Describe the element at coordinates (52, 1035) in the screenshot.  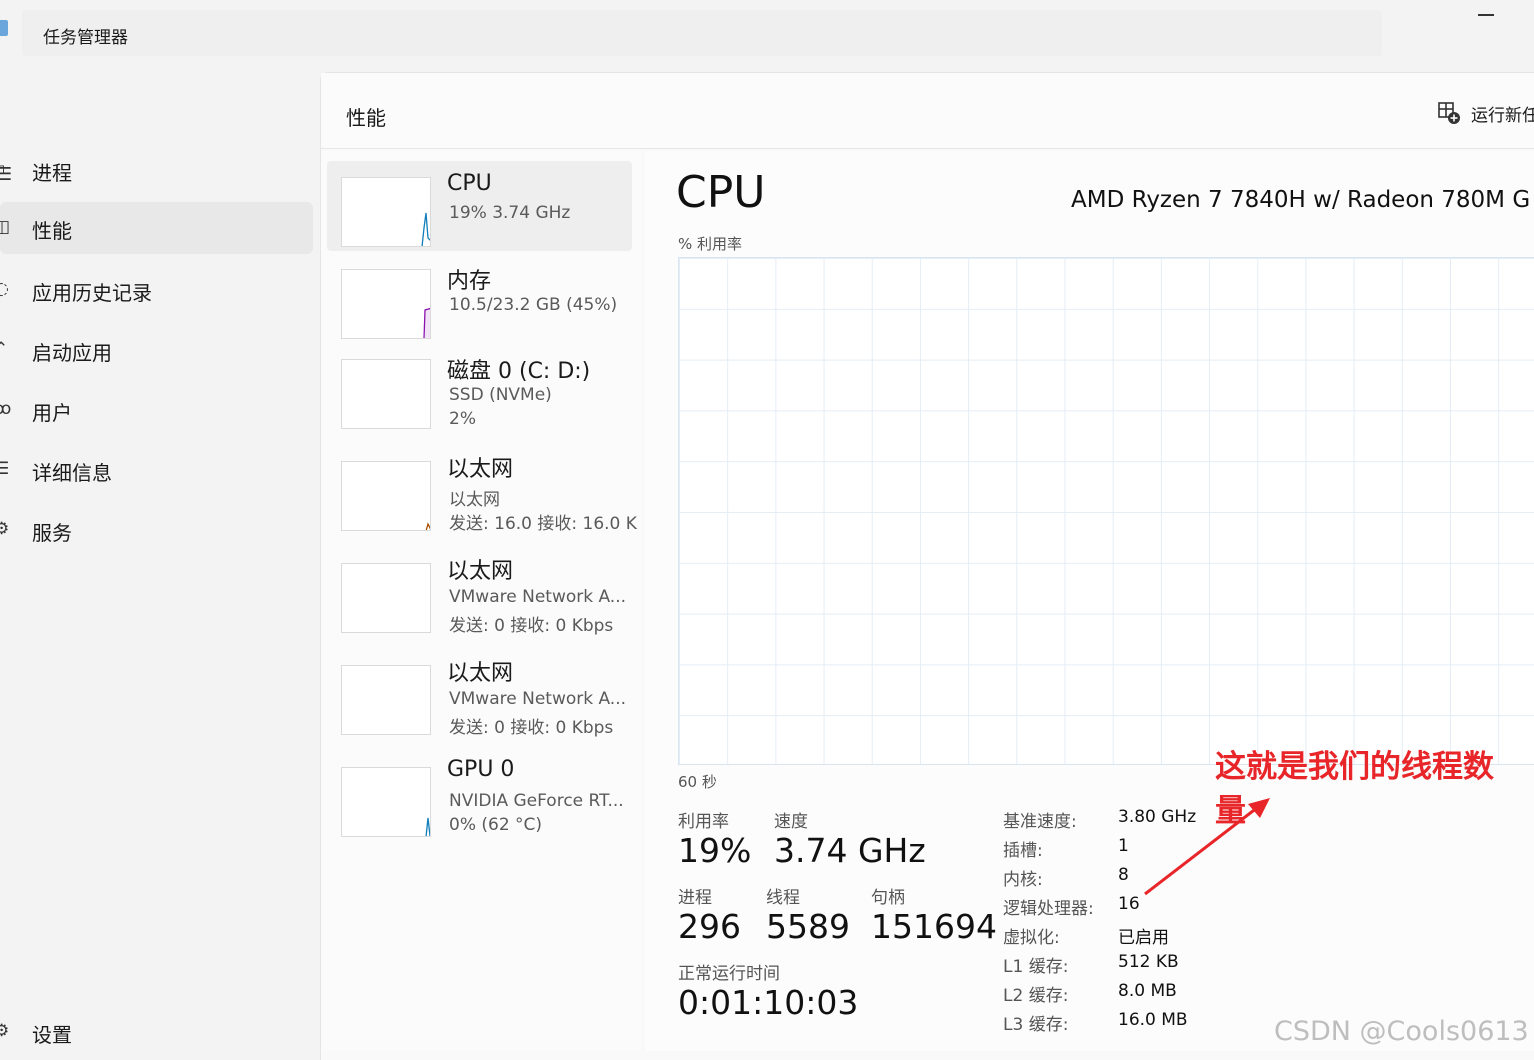
I see `sidebar-item-label: 设置` at that location.